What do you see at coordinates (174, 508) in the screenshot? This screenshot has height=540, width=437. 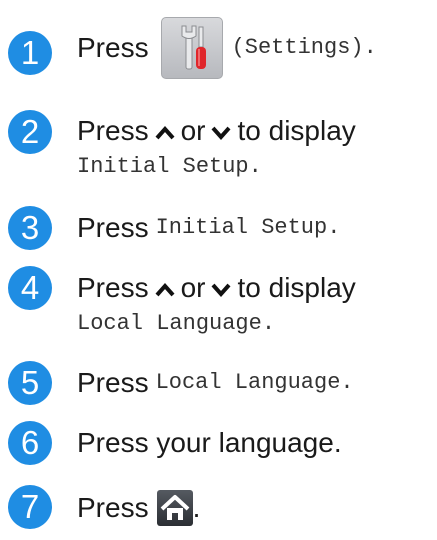 I see `home-icon` at bounding box center [174, 508].